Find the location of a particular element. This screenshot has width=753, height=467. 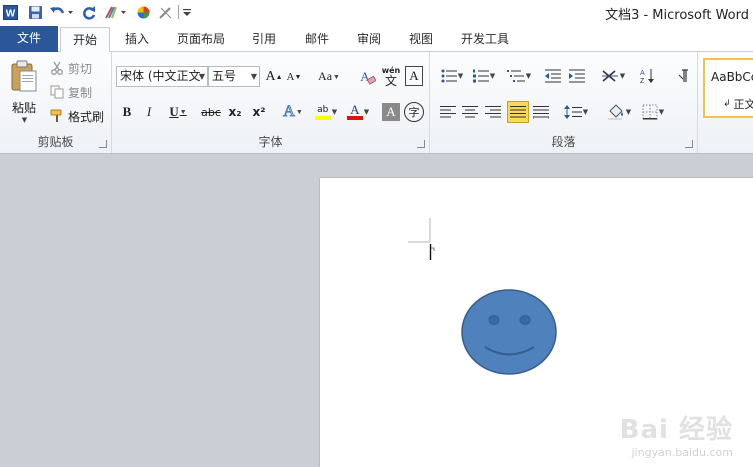

subscript-button: x₂ is located at coordinates (235, 112).